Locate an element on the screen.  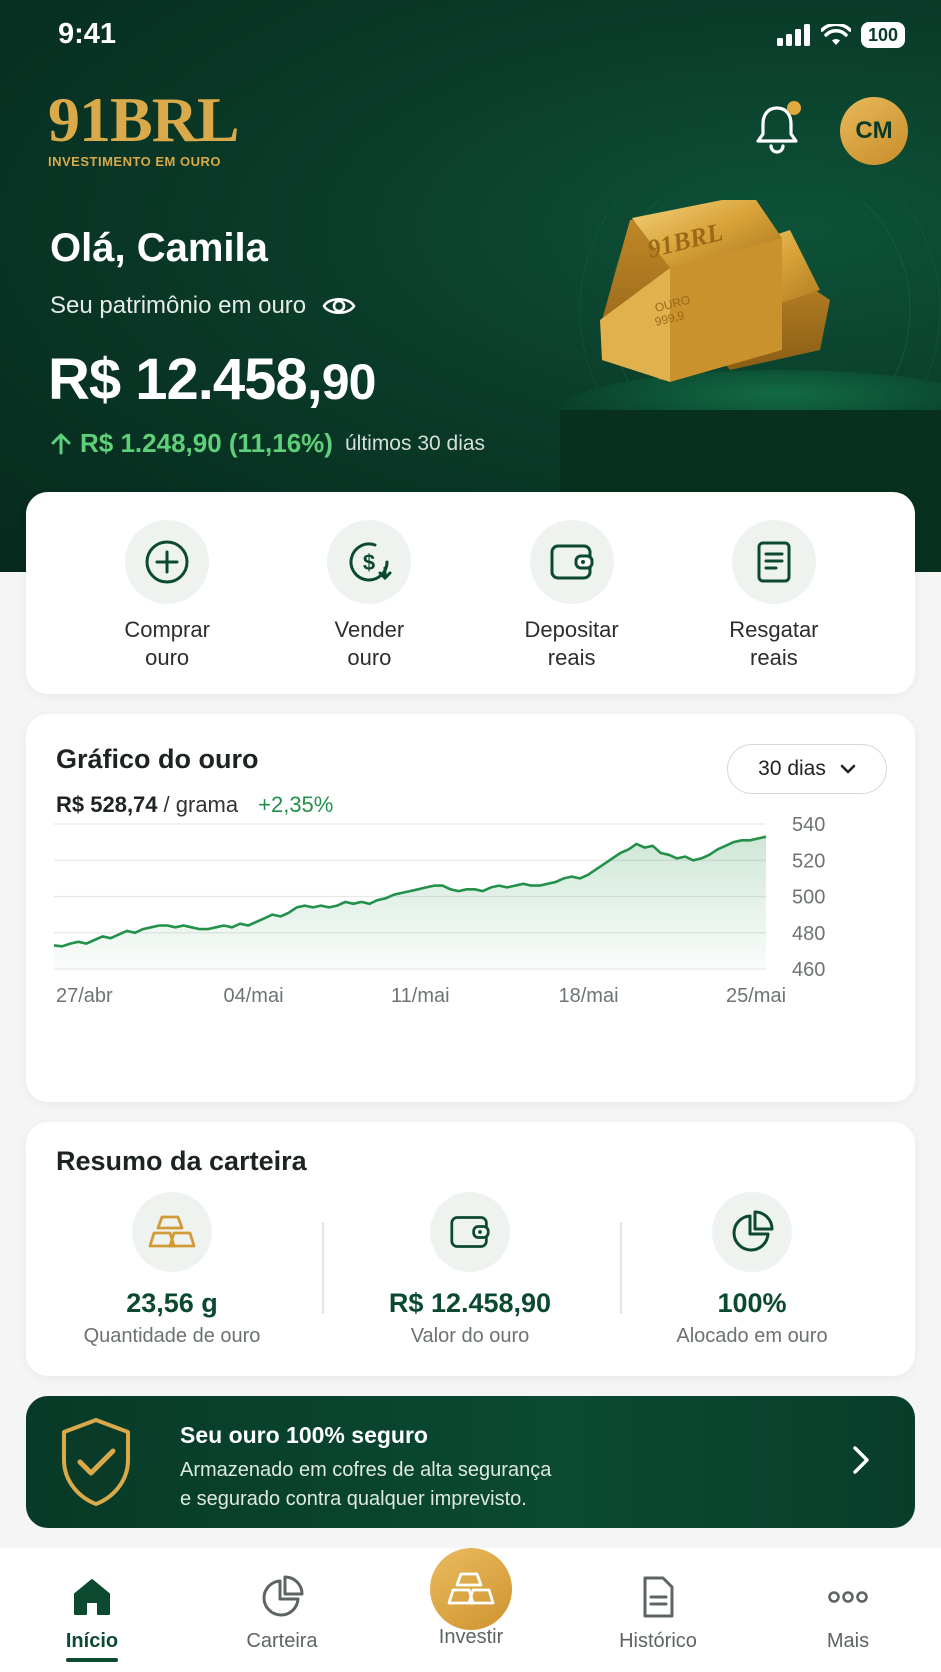
shield-check-icon is located at coordinates (96, 1462).